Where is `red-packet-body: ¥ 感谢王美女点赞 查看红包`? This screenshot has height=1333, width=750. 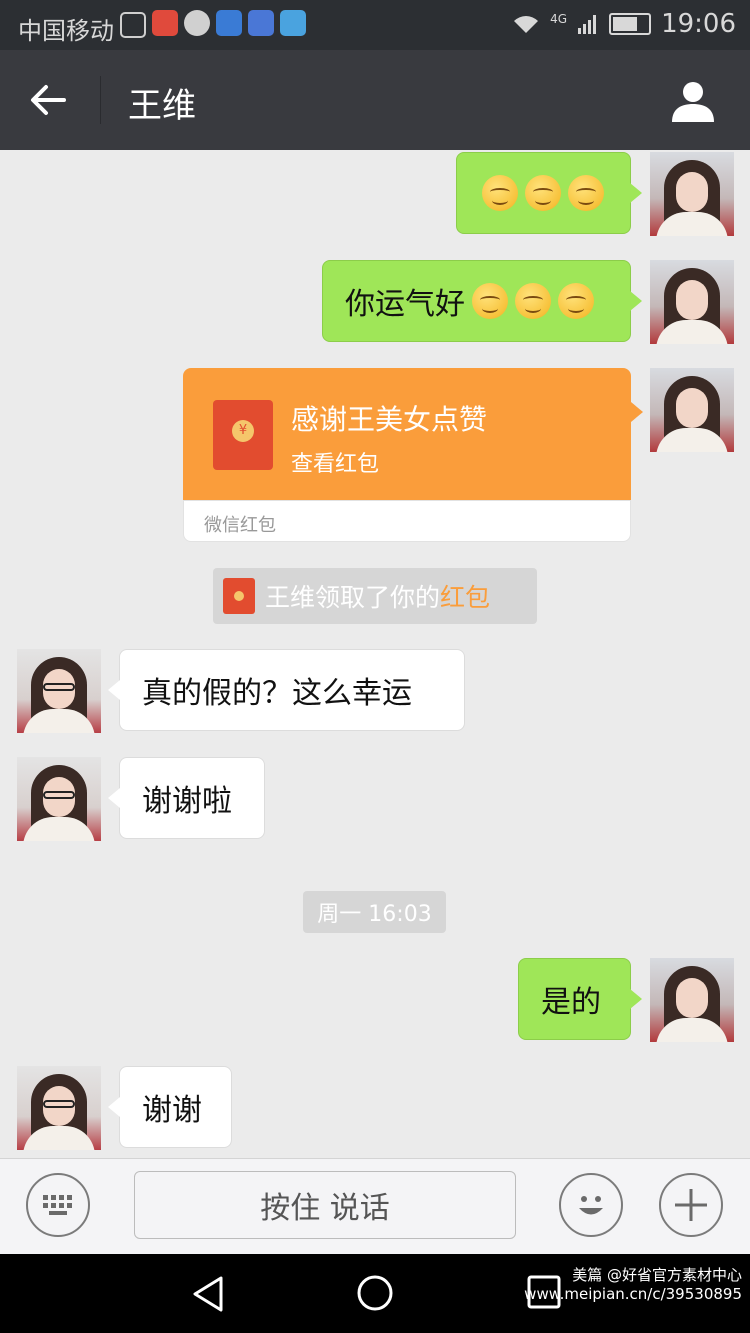 red-packet-body: ¥ 感谢王美女点赞 查看红包 is located at coordinates (413, 434).